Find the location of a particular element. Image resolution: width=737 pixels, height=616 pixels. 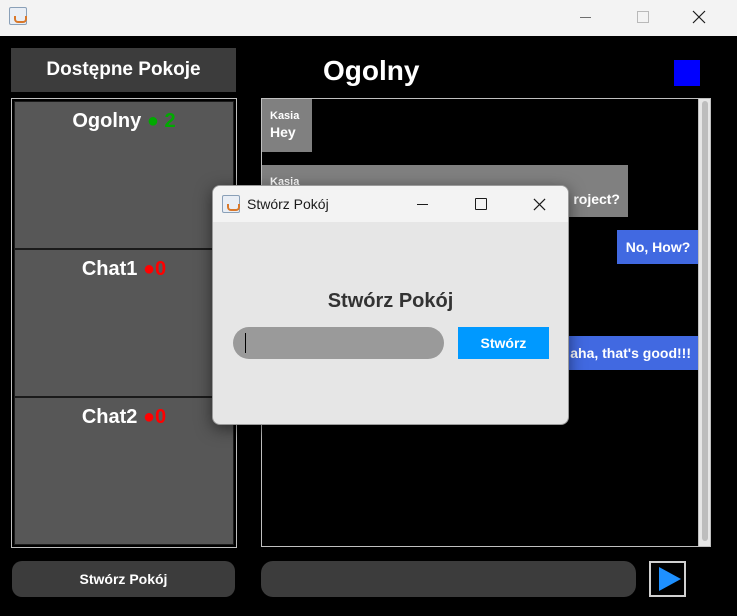

rooms-header: Dostępne Pokoje is located at coordinates (123, 70).